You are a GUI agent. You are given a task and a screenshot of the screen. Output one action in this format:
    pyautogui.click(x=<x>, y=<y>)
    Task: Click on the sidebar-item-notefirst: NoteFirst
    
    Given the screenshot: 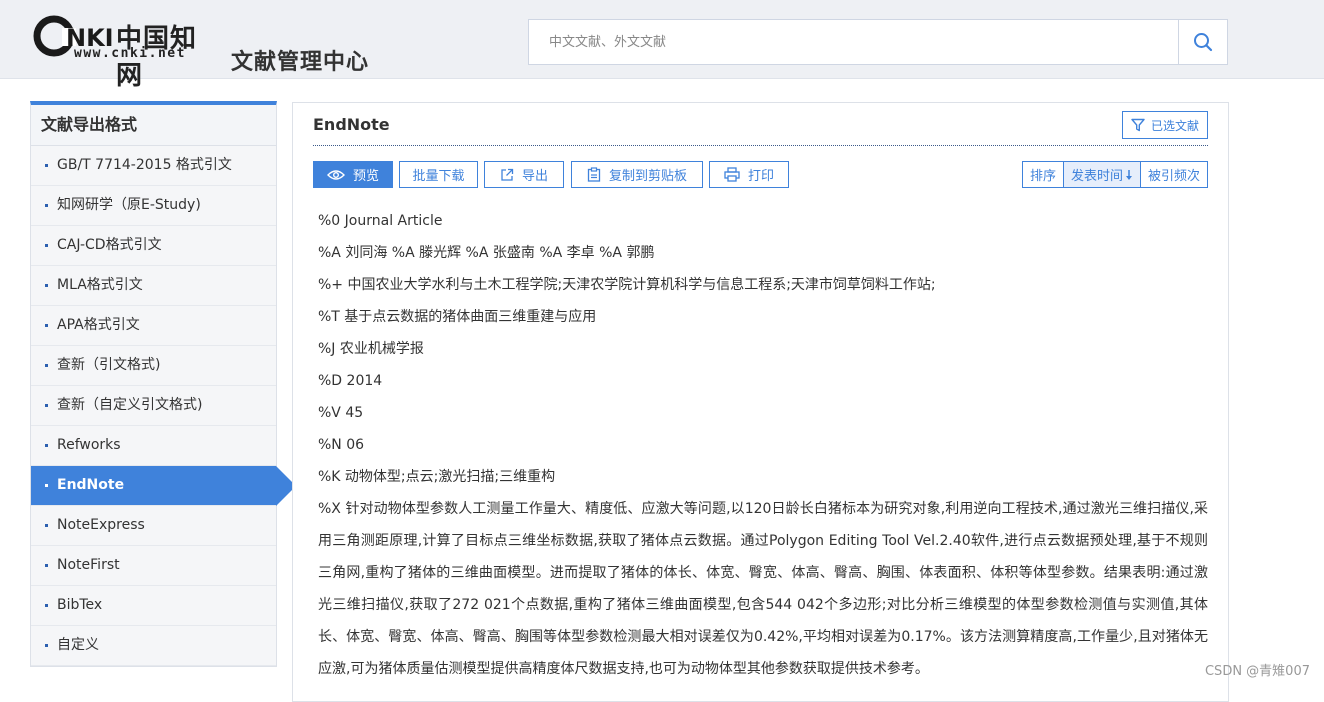 What is the action you would take?
    pyautogui.click(x=153, y=566)
    